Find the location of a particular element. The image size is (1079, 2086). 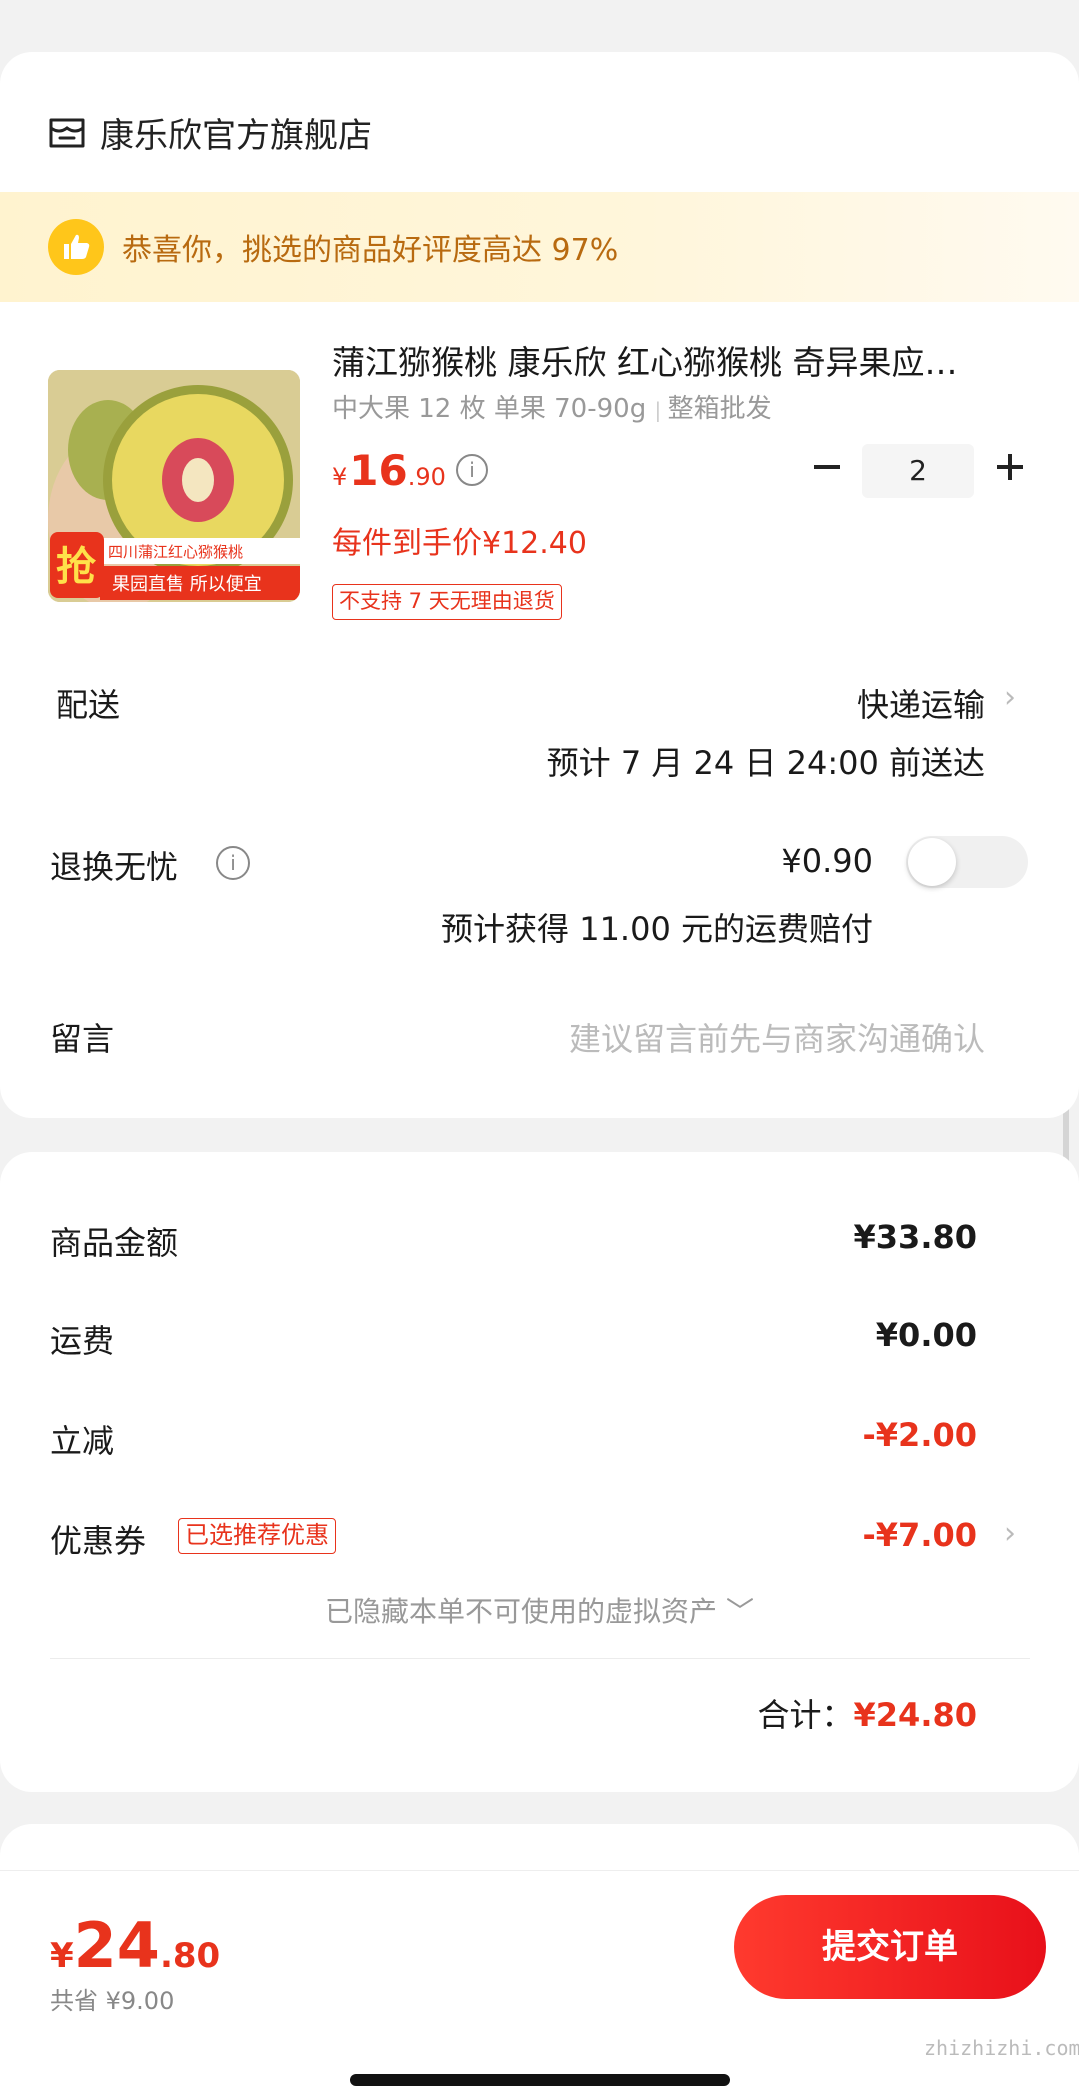

store-header: 康乐欣官方旗舰店 is located at coordinates (210, 132).